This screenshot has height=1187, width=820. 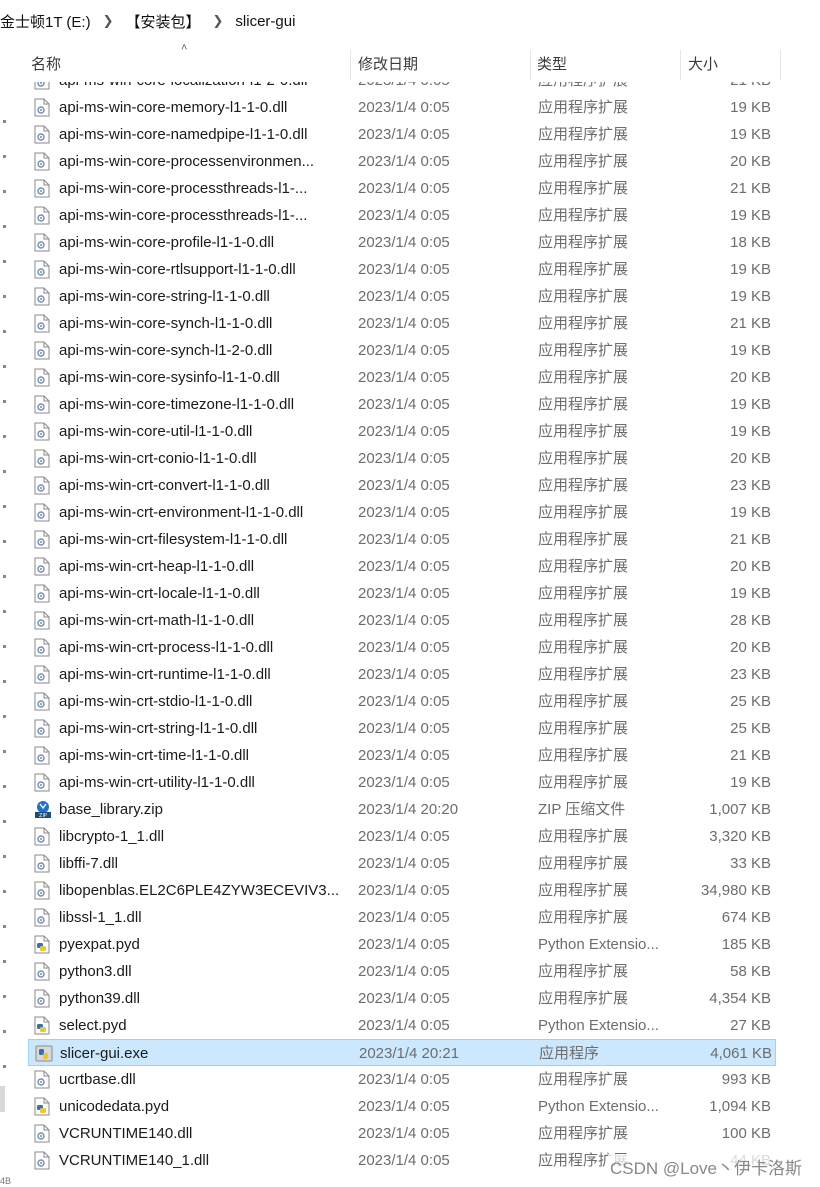 What do you see at coordinates (203, 863) in the screenshot?
I see `file-name: libffi-7.dll` at bounding box center [203, 863].